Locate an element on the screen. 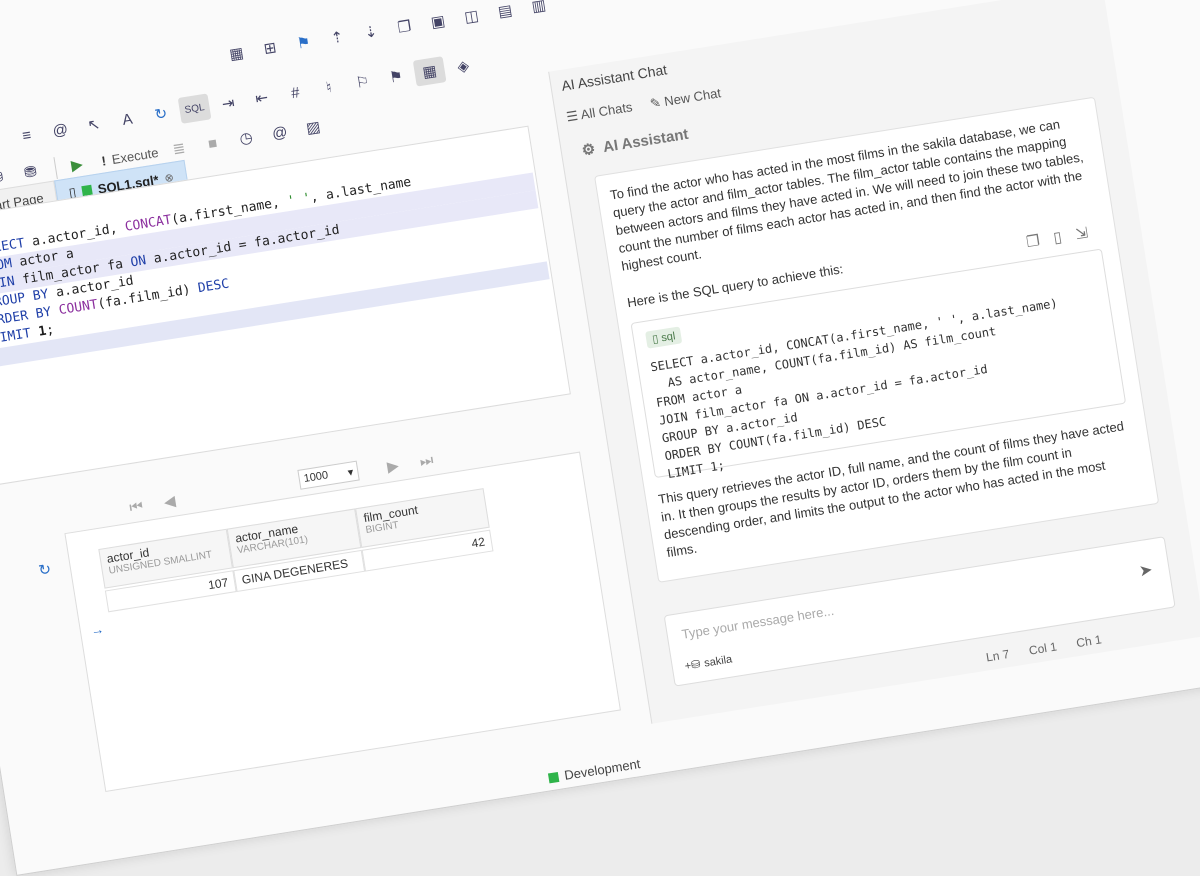  code-language-badge: ▯ sql is located at coordinates (664, 337).